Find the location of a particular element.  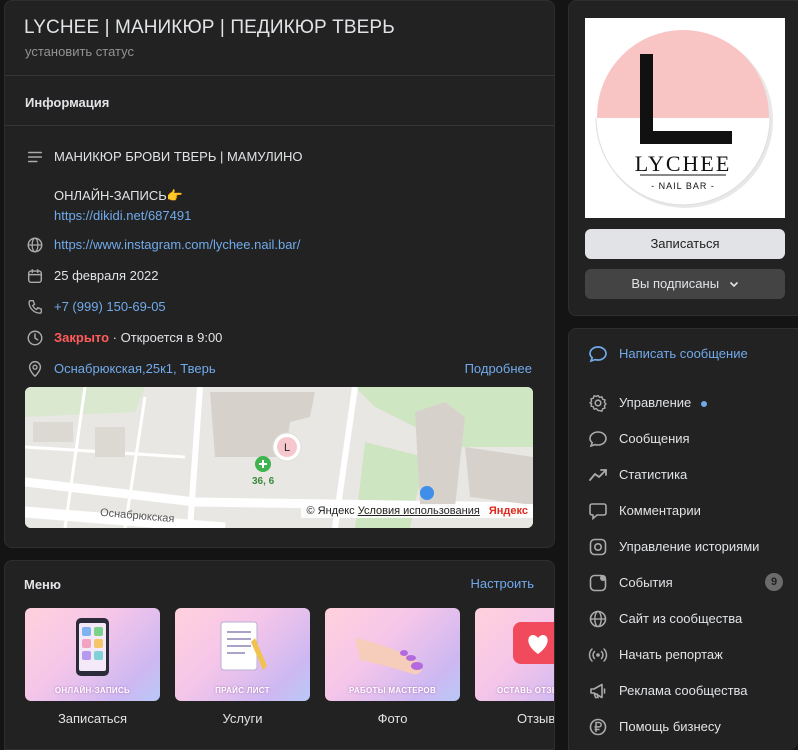

events-action: События 9 is located at coordinates (683, 583).